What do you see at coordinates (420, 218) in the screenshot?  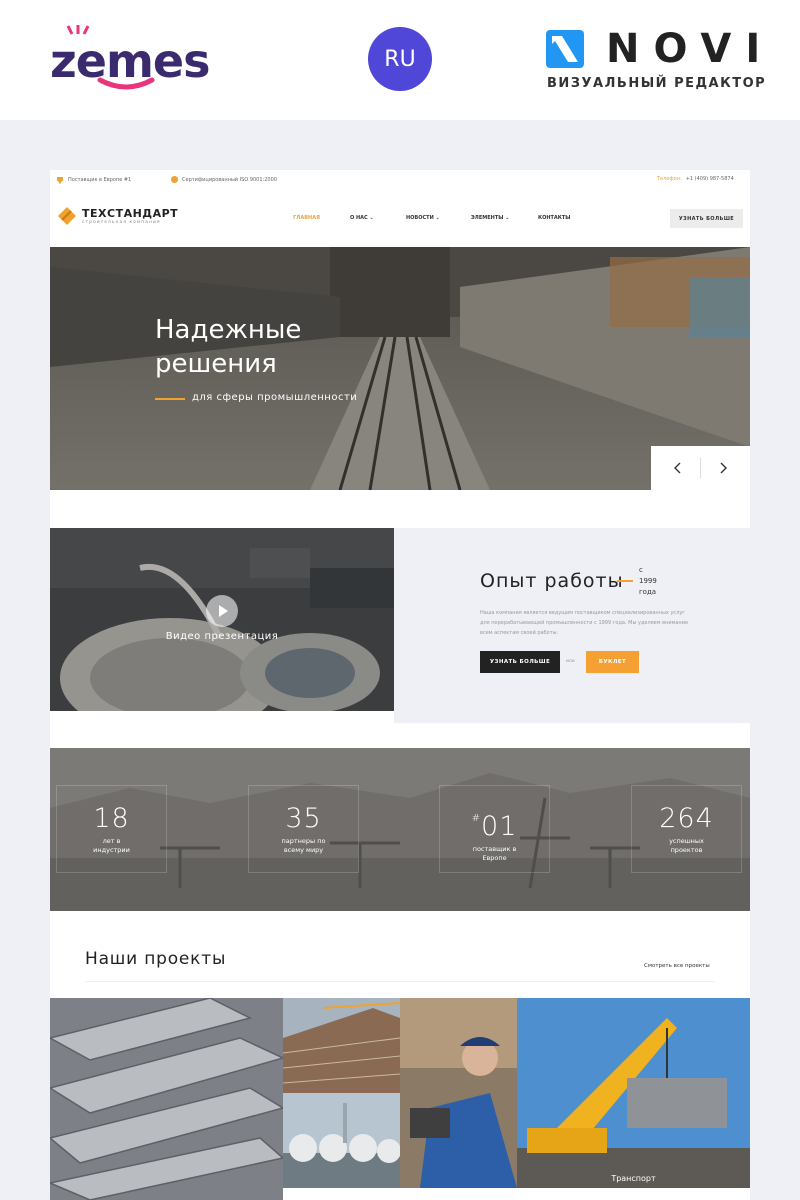 I see `menu-item-news-label: НОВОСТИ` at bounding box center [420, 218].